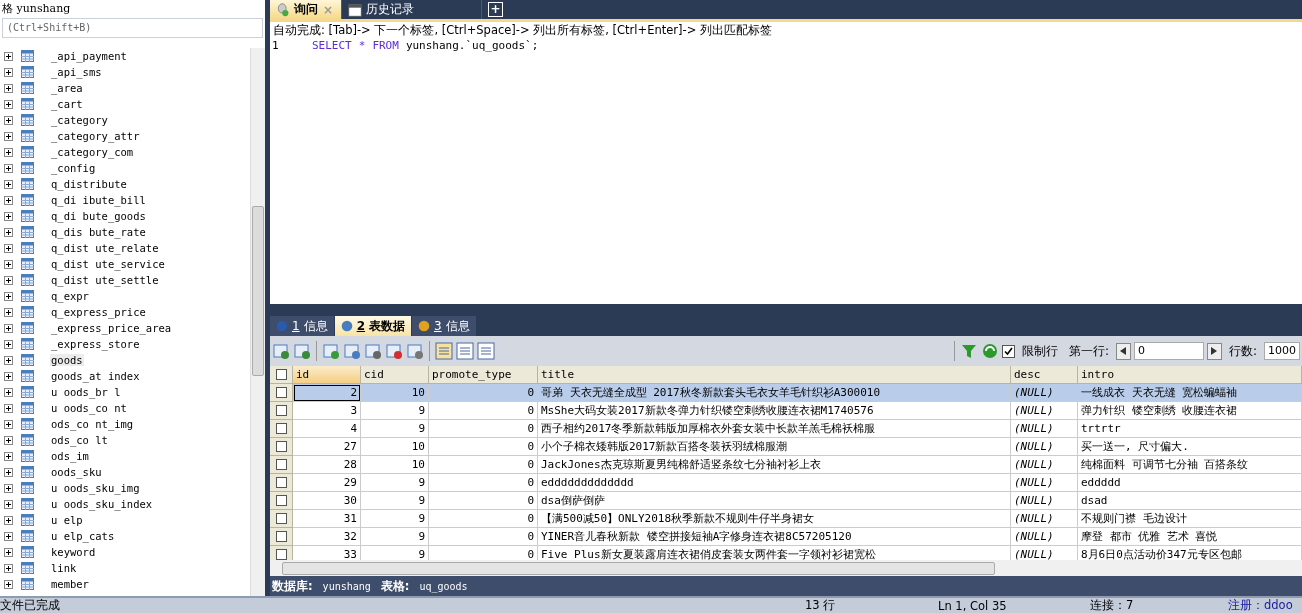 This screenshot has height=613, width=1302. Describe the element at coordinates (70, 296) in the screenshot. I see `table-item: q_expr` at that location.